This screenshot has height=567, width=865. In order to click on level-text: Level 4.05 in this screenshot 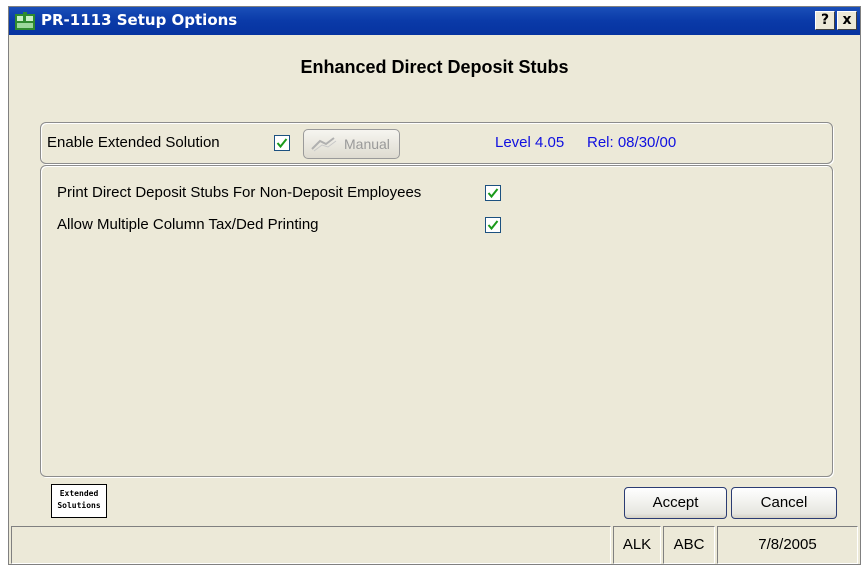, I will do `click(530, 142)`.